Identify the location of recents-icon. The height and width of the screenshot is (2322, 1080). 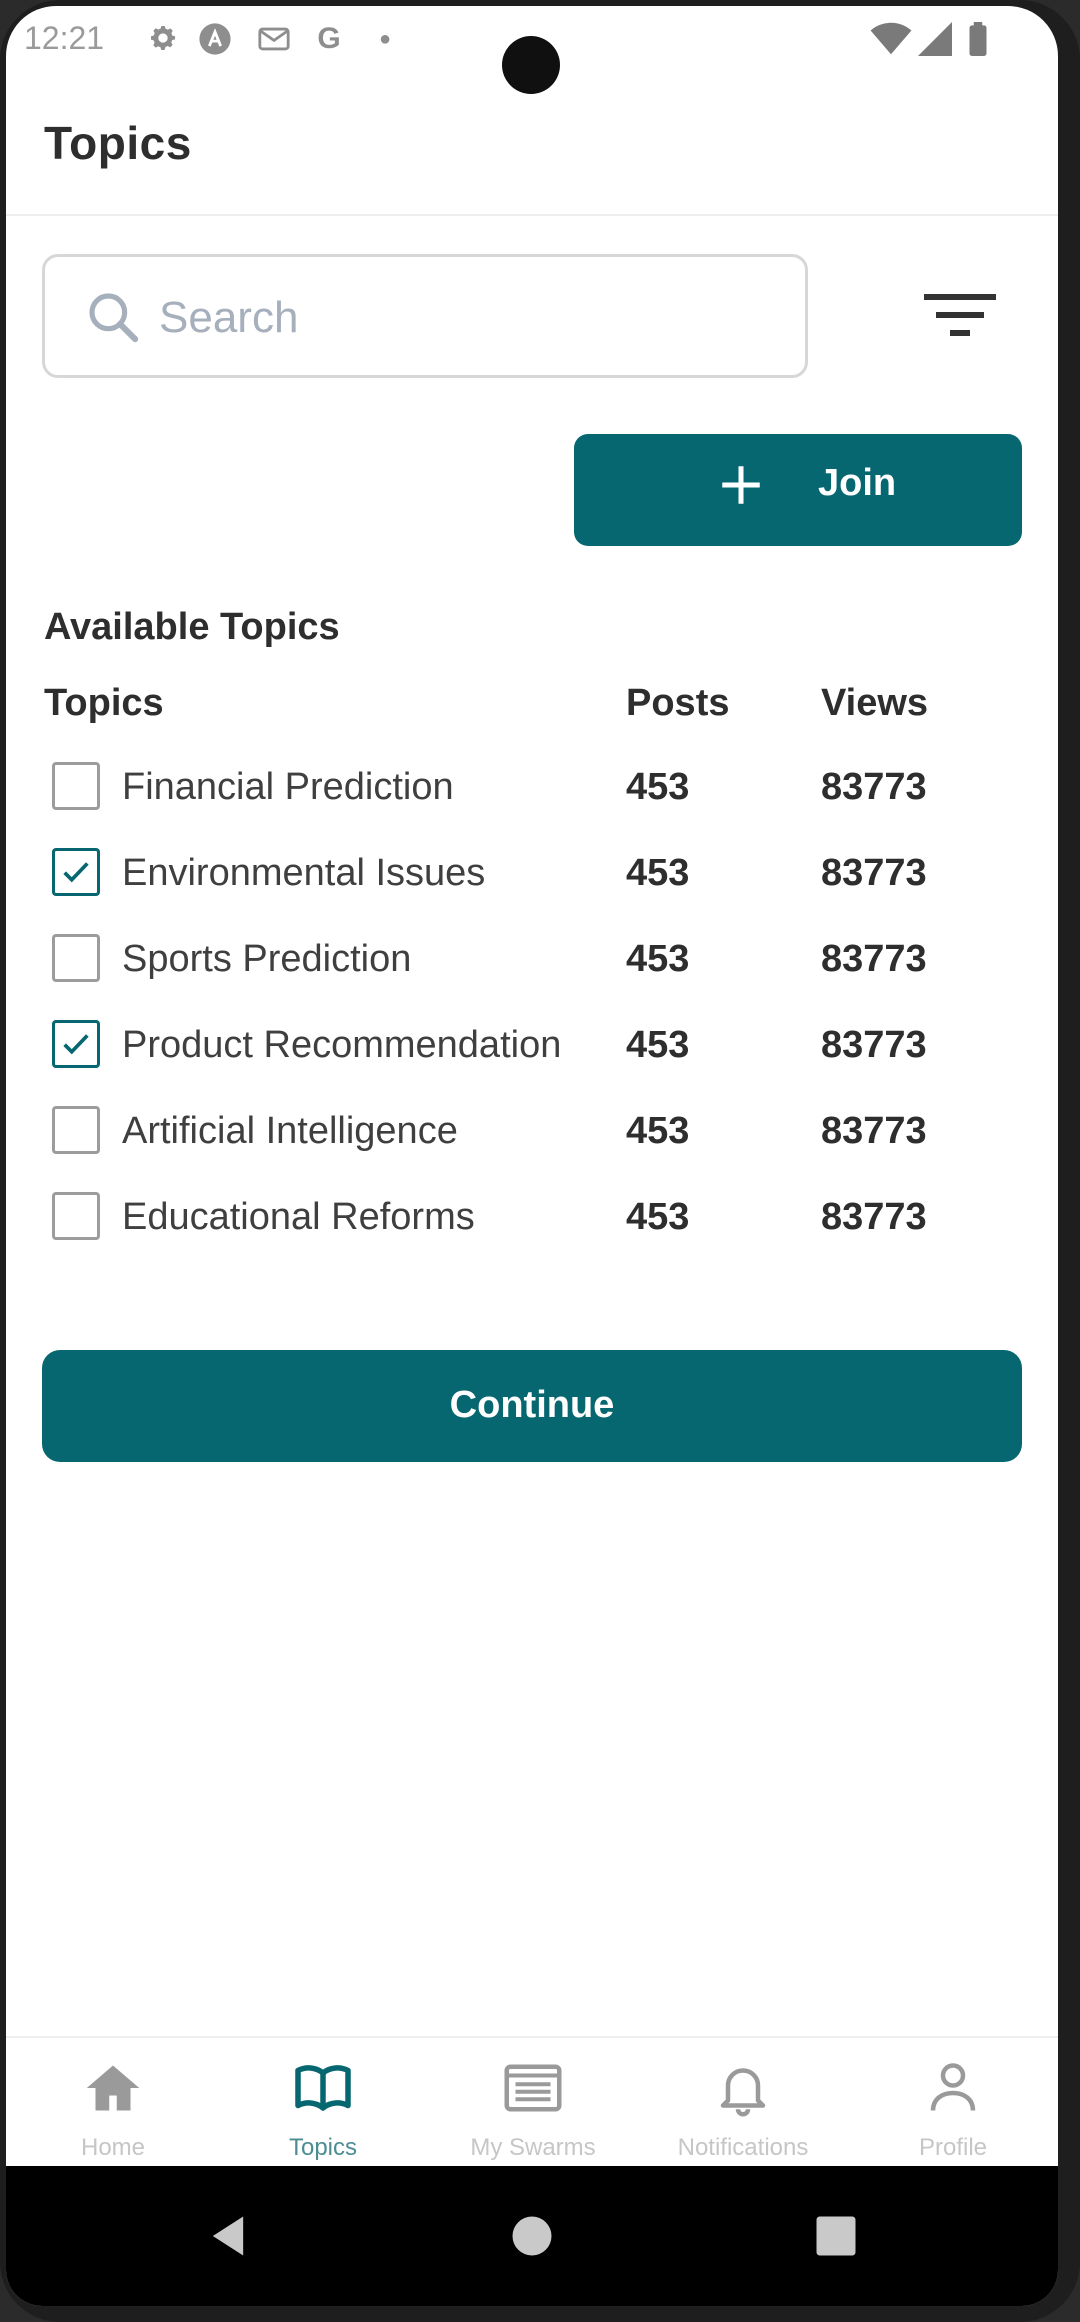
(836, 2236).